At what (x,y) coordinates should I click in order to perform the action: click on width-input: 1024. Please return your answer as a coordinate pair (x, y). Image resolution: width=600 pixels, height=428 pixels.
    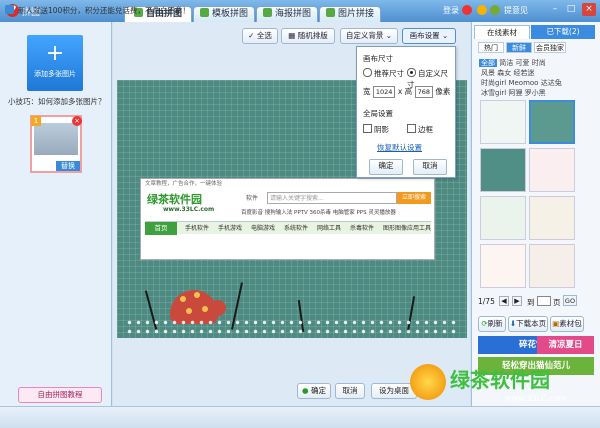
    Looking at the image, I should click on (384, 92).